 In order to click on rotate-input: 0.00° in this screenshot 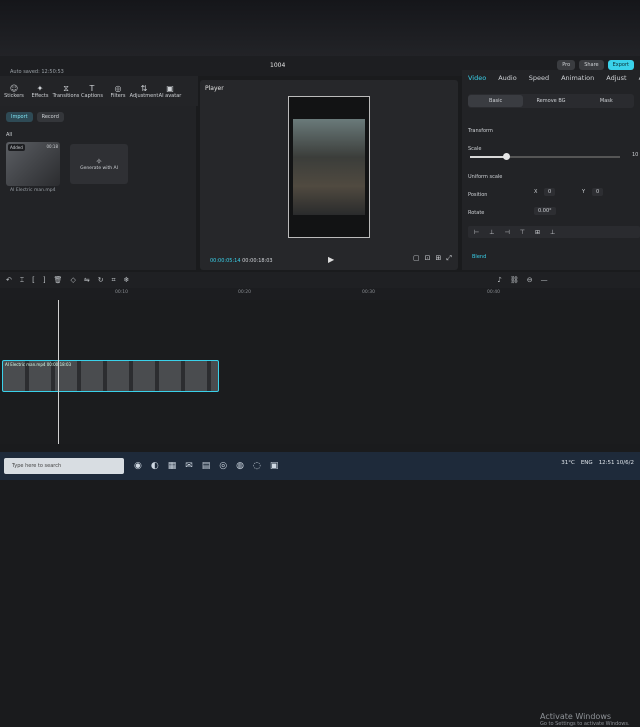, I will do `click(545, 211)`.